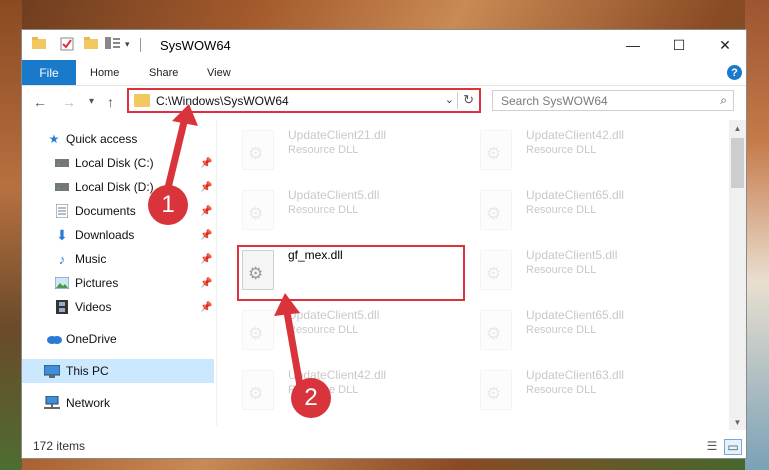  What do you see at coordinates (554, 101) in the screenshot?
I see `search-placeholder: Search SysWOW64` at bounding box center [554, 101].